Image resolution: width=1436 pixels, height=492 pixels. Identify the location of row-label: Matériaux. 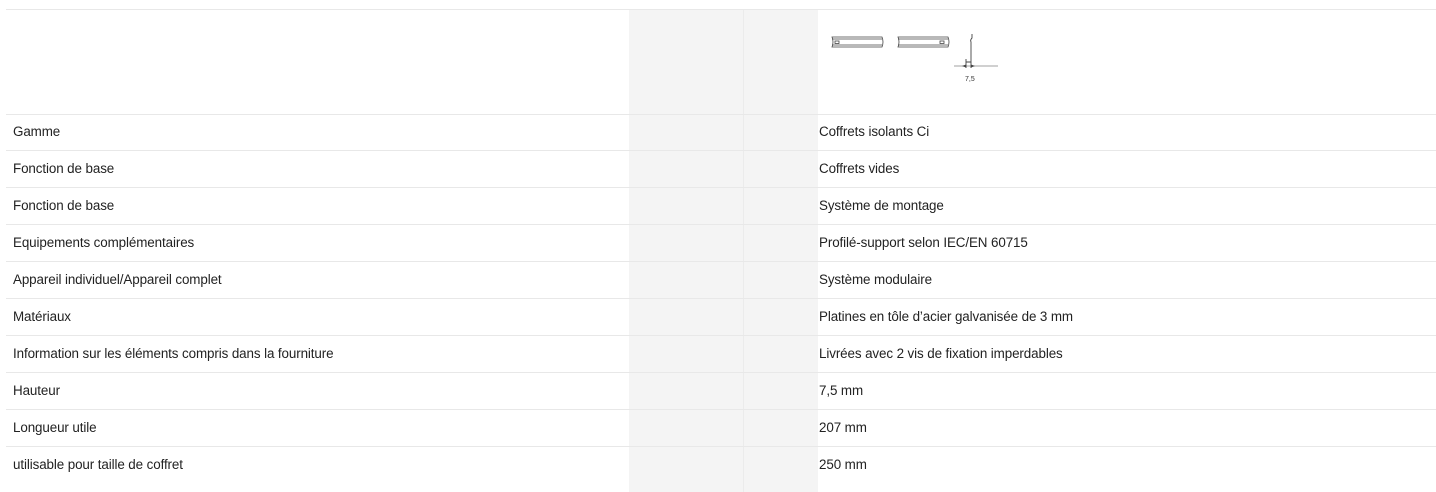
(42, 316).